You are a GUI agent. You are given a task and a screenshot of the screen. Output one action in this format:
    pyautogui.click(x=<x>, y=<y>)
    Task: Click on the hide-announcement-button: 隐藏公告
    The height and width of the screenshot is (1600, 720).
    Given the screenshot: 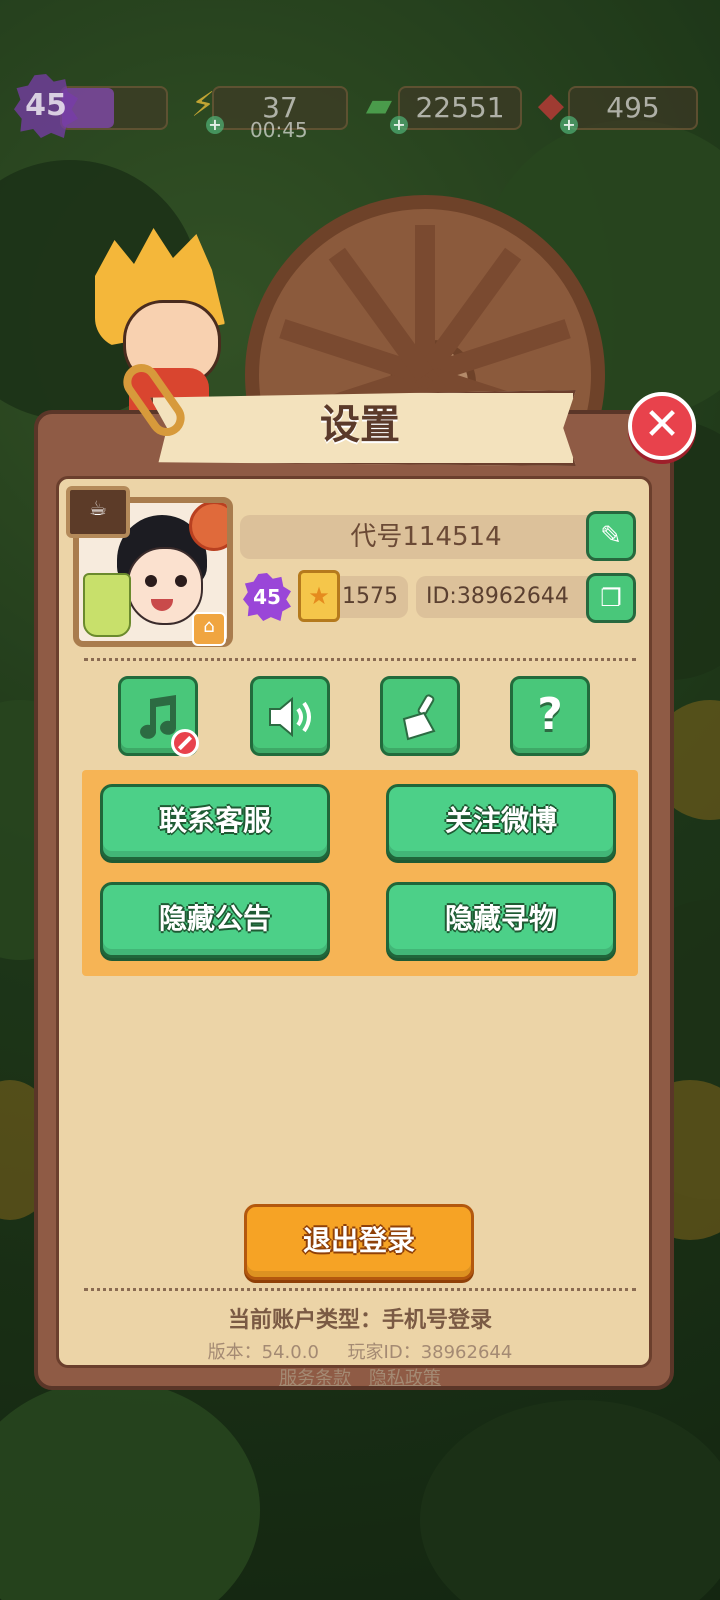 What is the action you would take?
    pyautogui.click(x=215, y=920)
    